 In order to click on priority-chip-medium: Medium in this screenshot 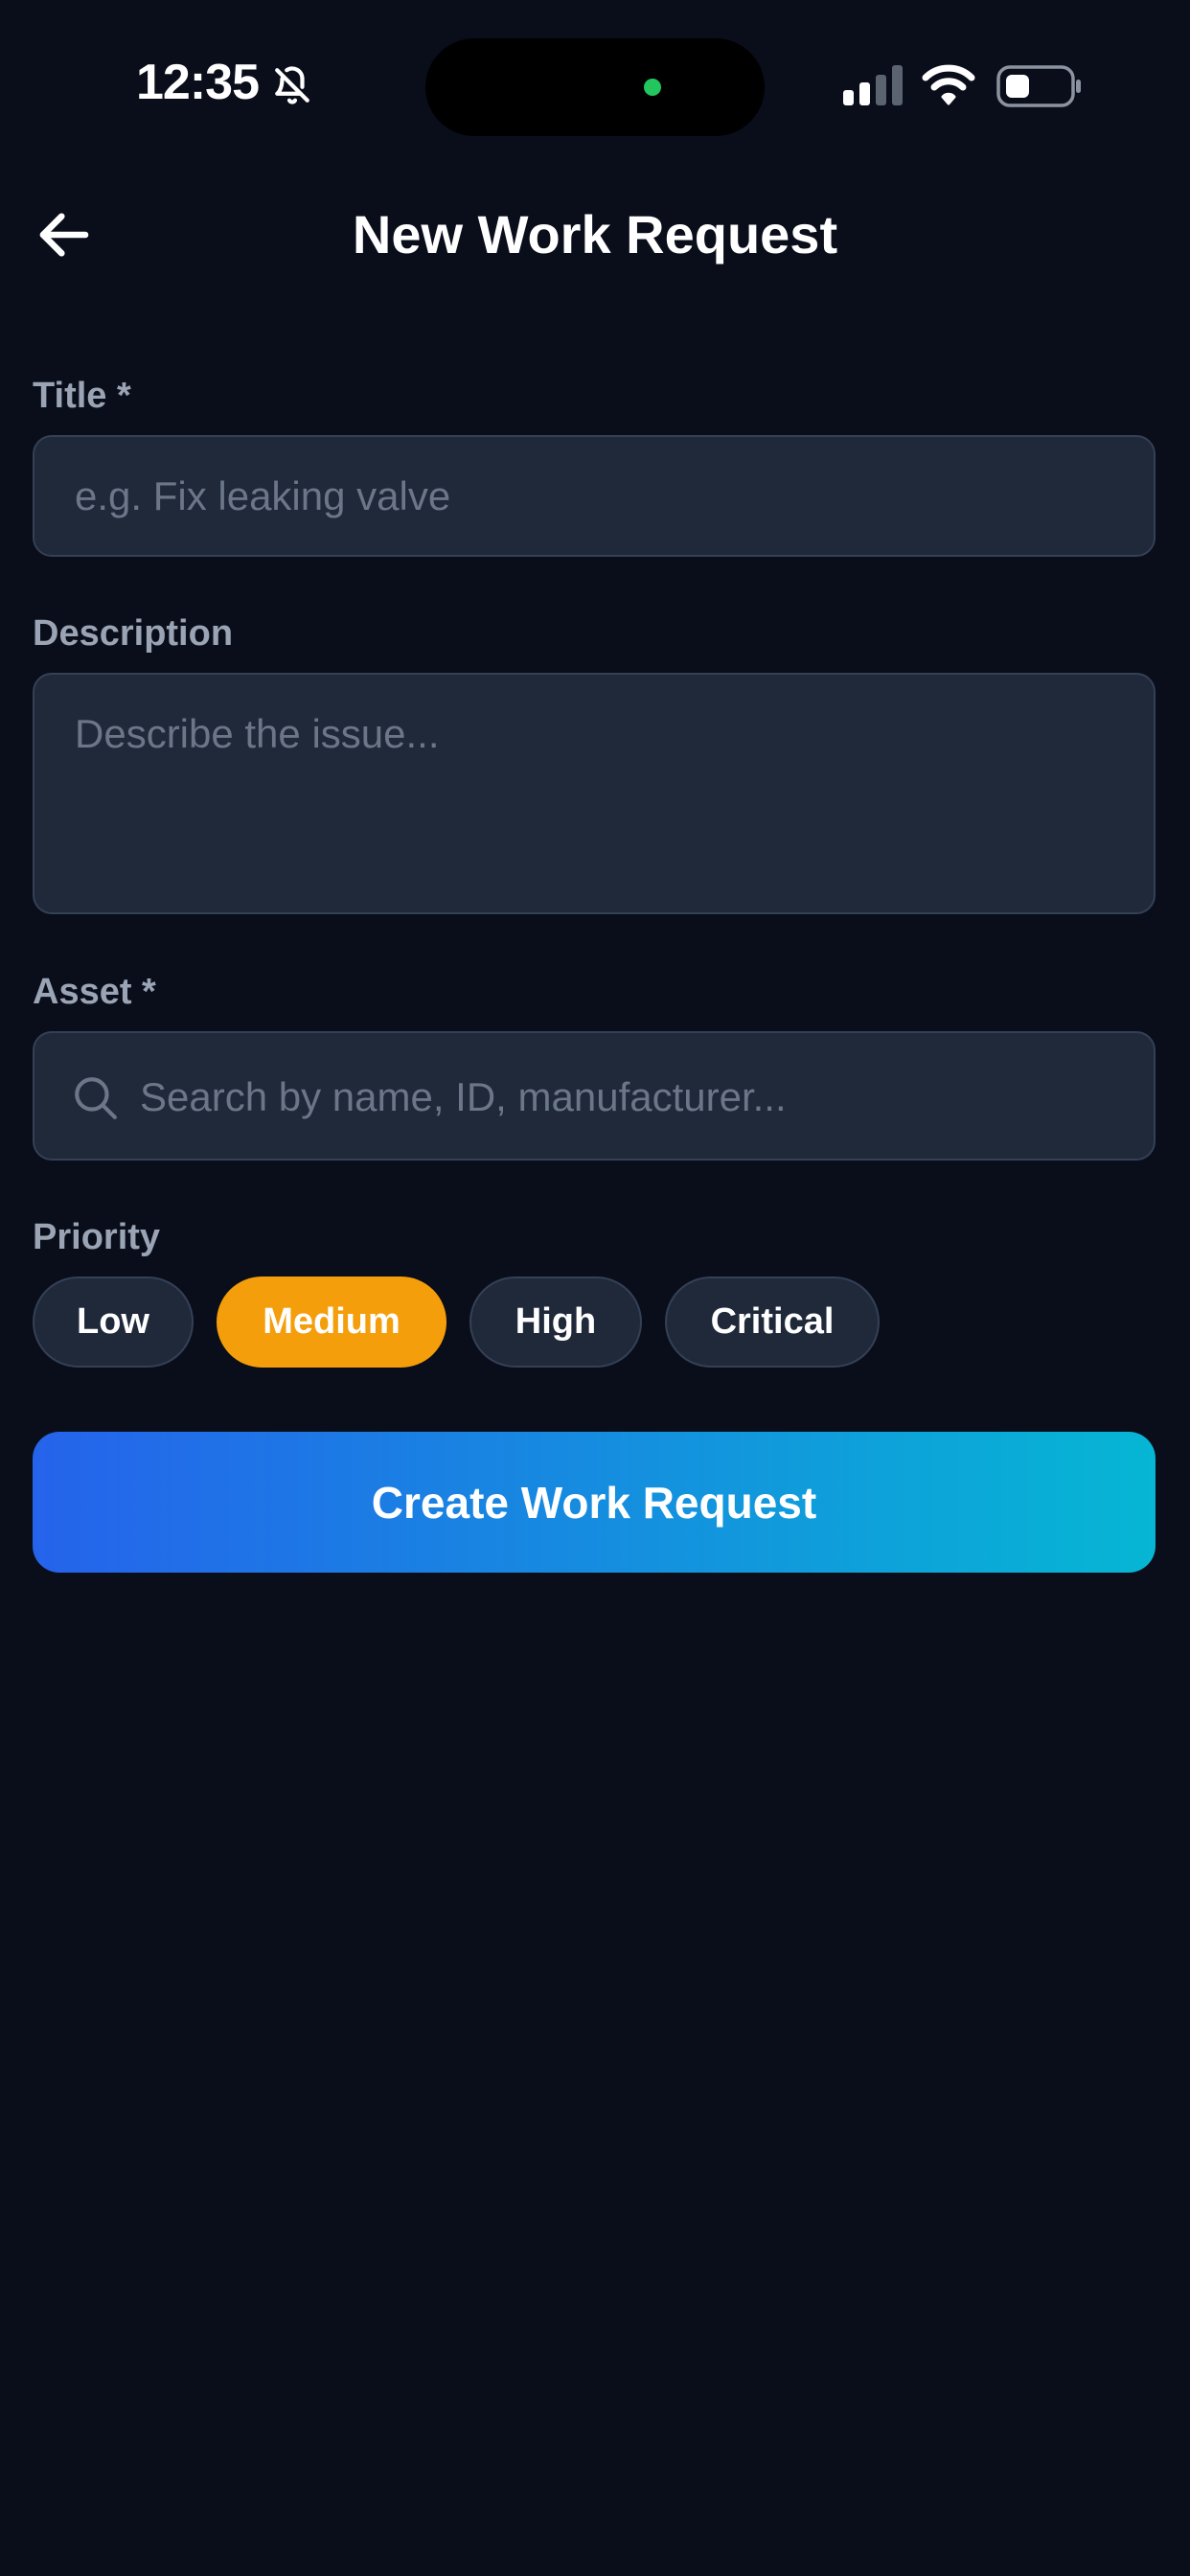, I will do `click(332, 1322)`.